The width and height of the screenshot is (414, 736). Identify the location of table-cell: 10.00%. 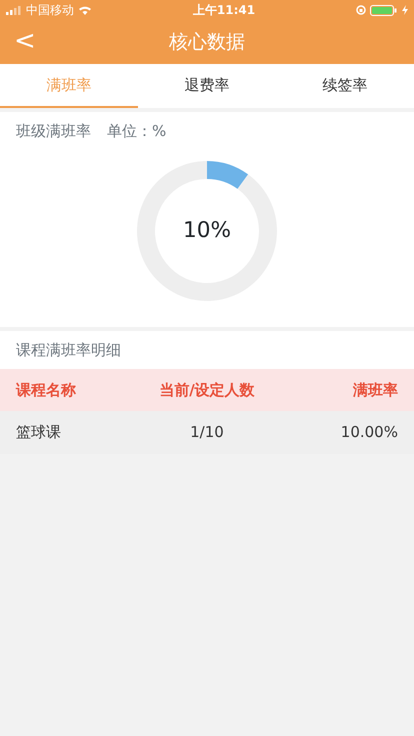
(369, 432).